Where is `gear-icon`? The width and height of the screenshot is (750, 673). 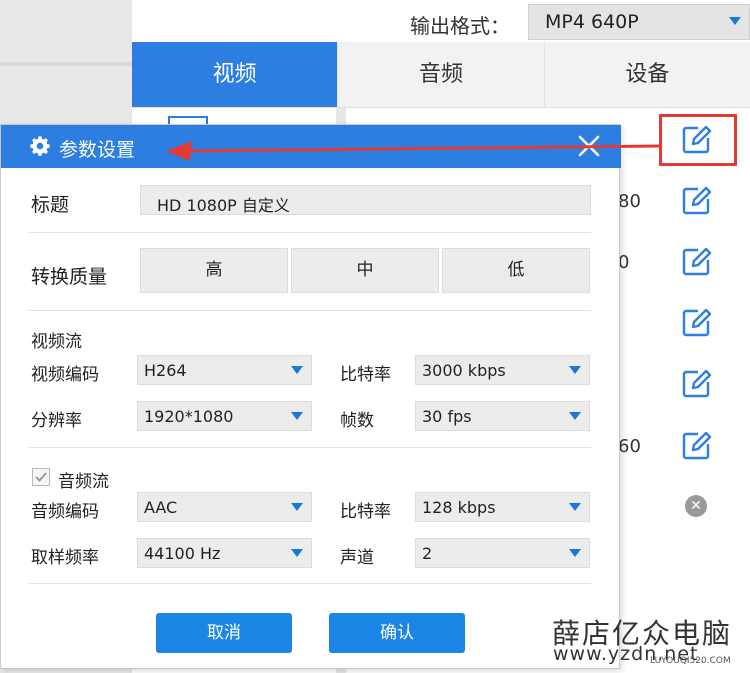 gear-icon is located at coordinates (40, 146).